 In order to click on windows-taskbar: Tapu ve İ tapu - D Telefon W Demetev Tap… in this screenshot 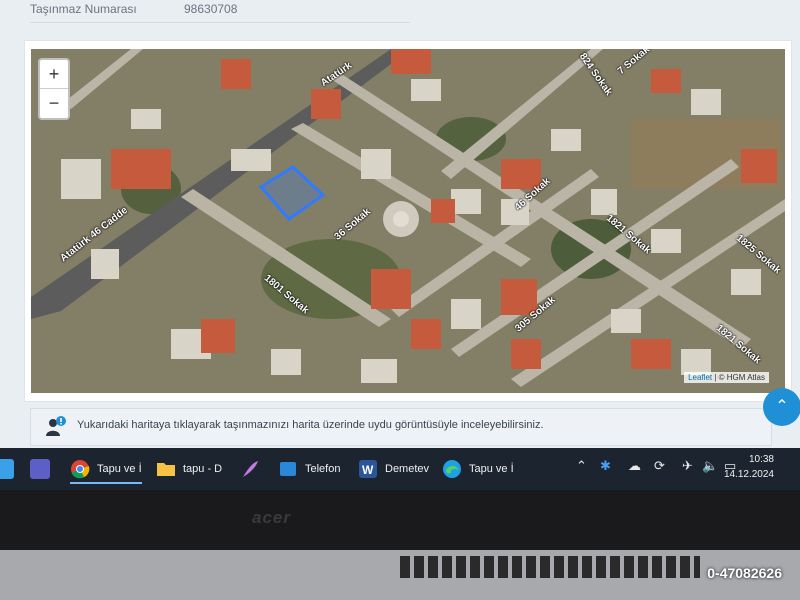, I will do `click(400, 469)`.